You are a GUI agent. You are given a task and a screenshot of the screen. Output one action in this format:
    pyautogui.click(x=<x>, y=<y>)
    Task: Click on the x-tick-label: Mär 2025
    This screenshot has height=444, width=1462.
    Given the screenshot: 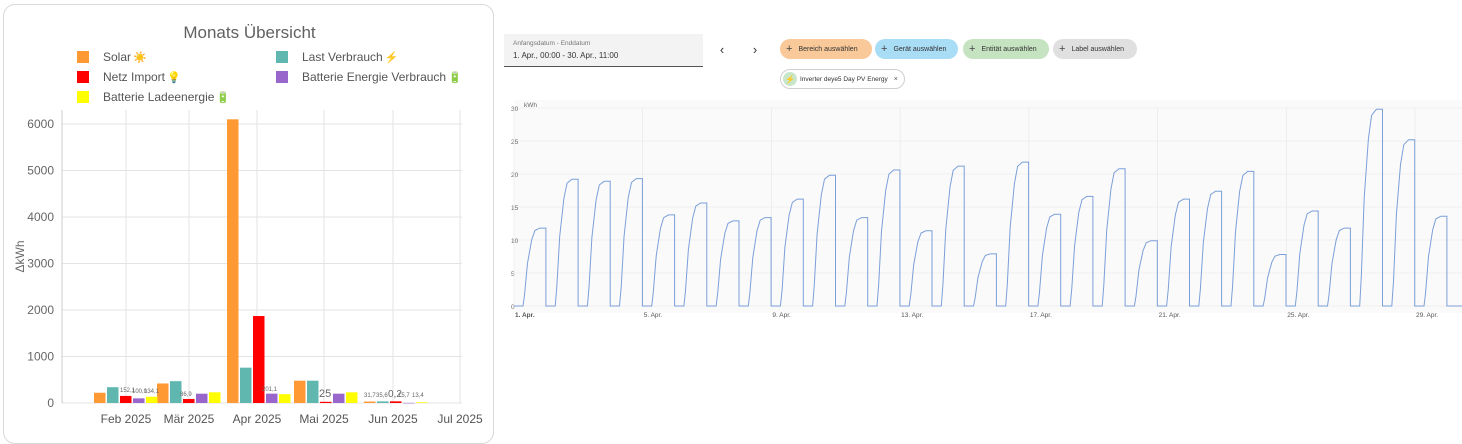 What is the action you would take?
    pyautogui.click(x=189, y=419)
    